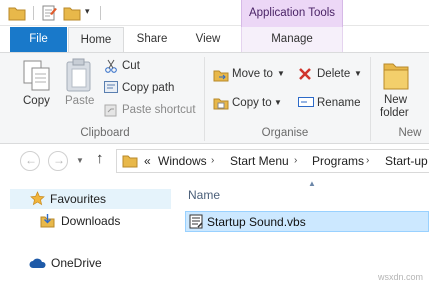 This screenshot has width=429, height=286. Describe the element at coordinates (159, 110) in the screenshot. I see `paste-shortcut-button: Paste shortcut` at that location.